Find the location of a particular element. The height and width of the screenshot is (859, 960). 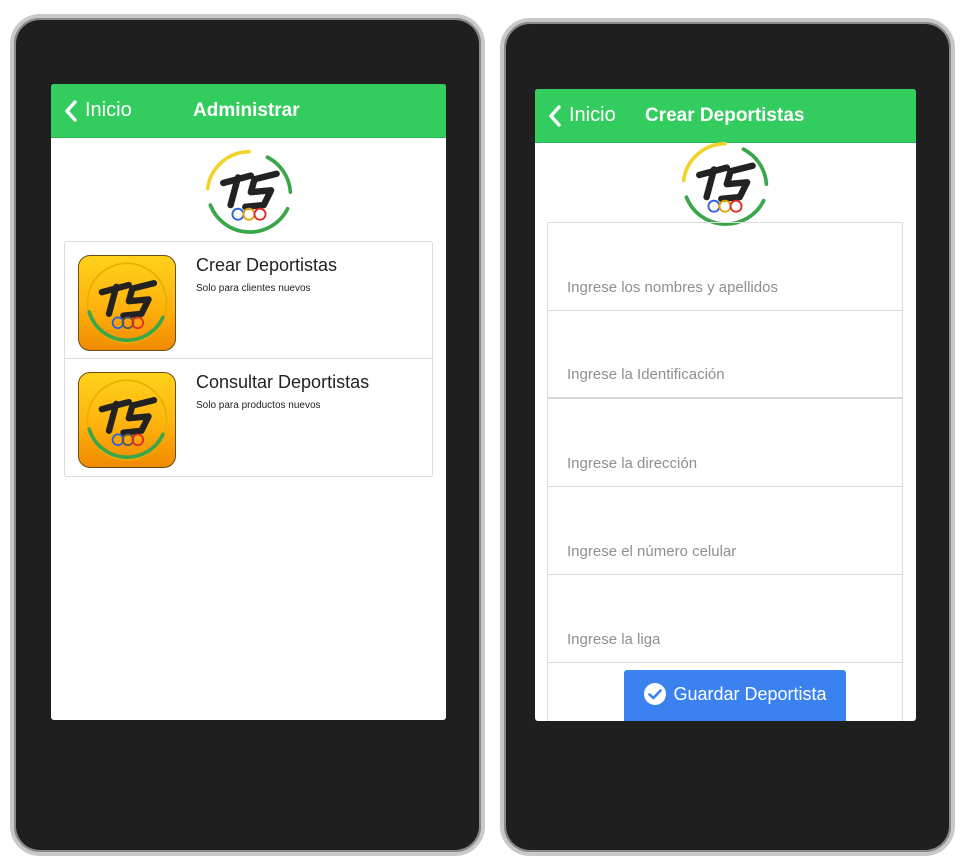

navbar: Inicio Administrar is located at coordinates (248, 111).